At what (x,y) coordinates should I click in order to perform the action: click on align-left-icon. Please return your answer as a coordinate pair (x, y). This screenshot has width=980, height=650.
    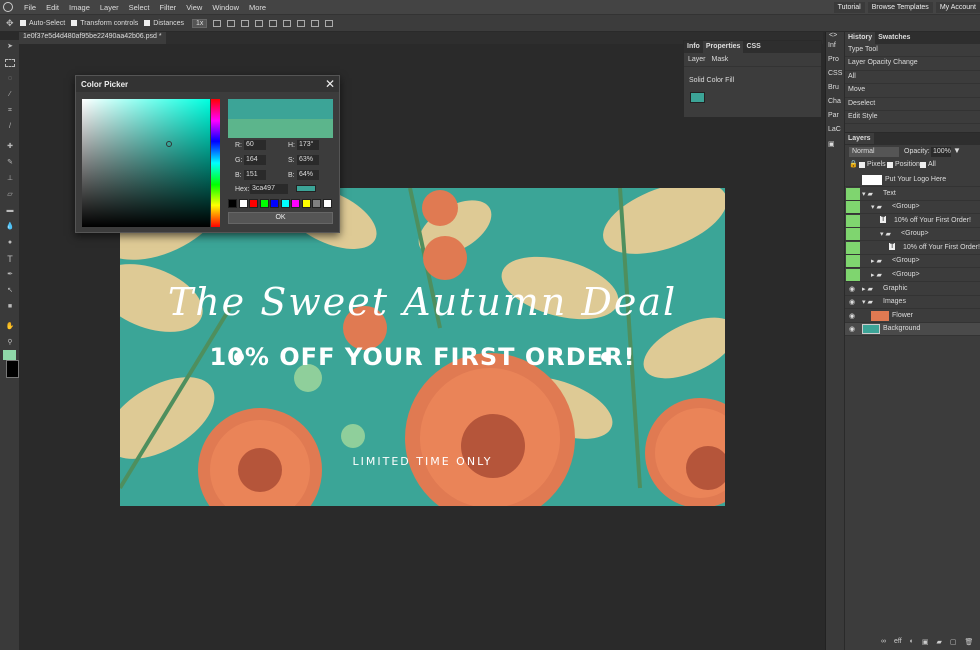
    Looking at the image, I should click on (217, 23).